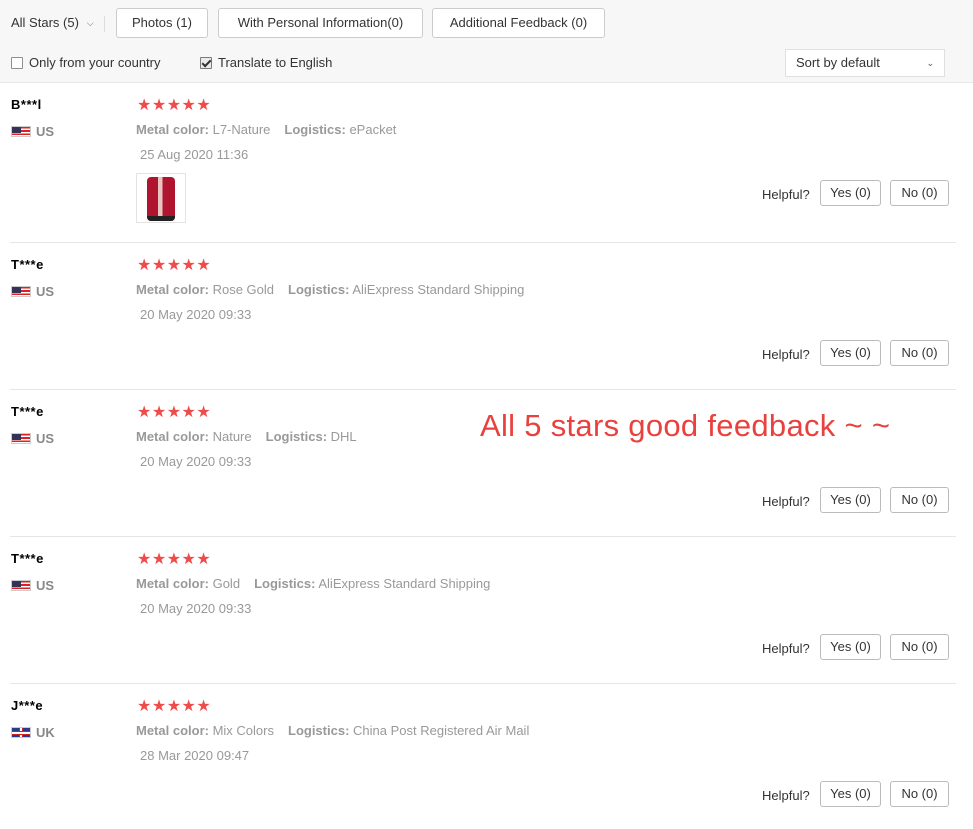  I want to click on star-filter-dropdown: All Stars (5) ⌵, so click(52, 23).